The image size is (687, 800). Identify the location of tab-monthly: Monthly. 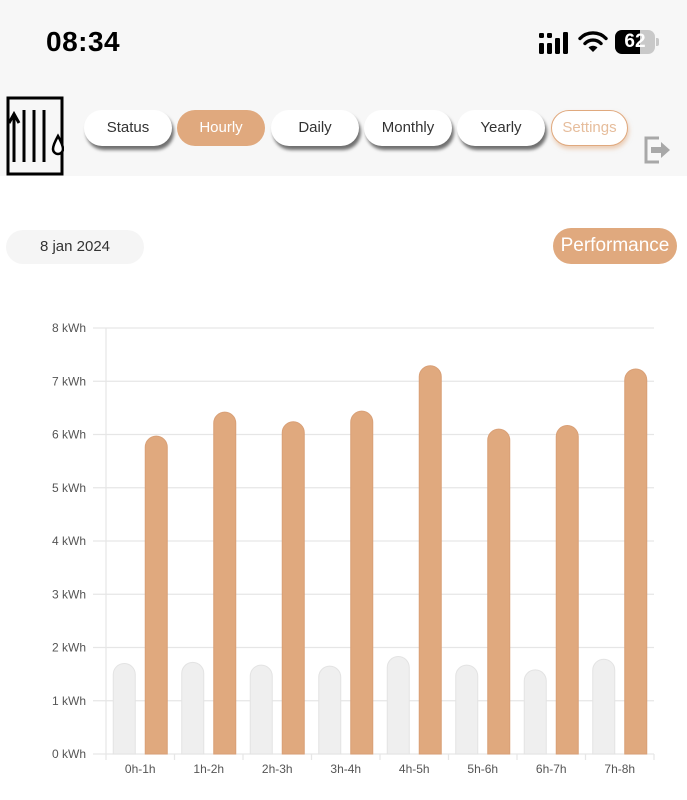
(408, 128).